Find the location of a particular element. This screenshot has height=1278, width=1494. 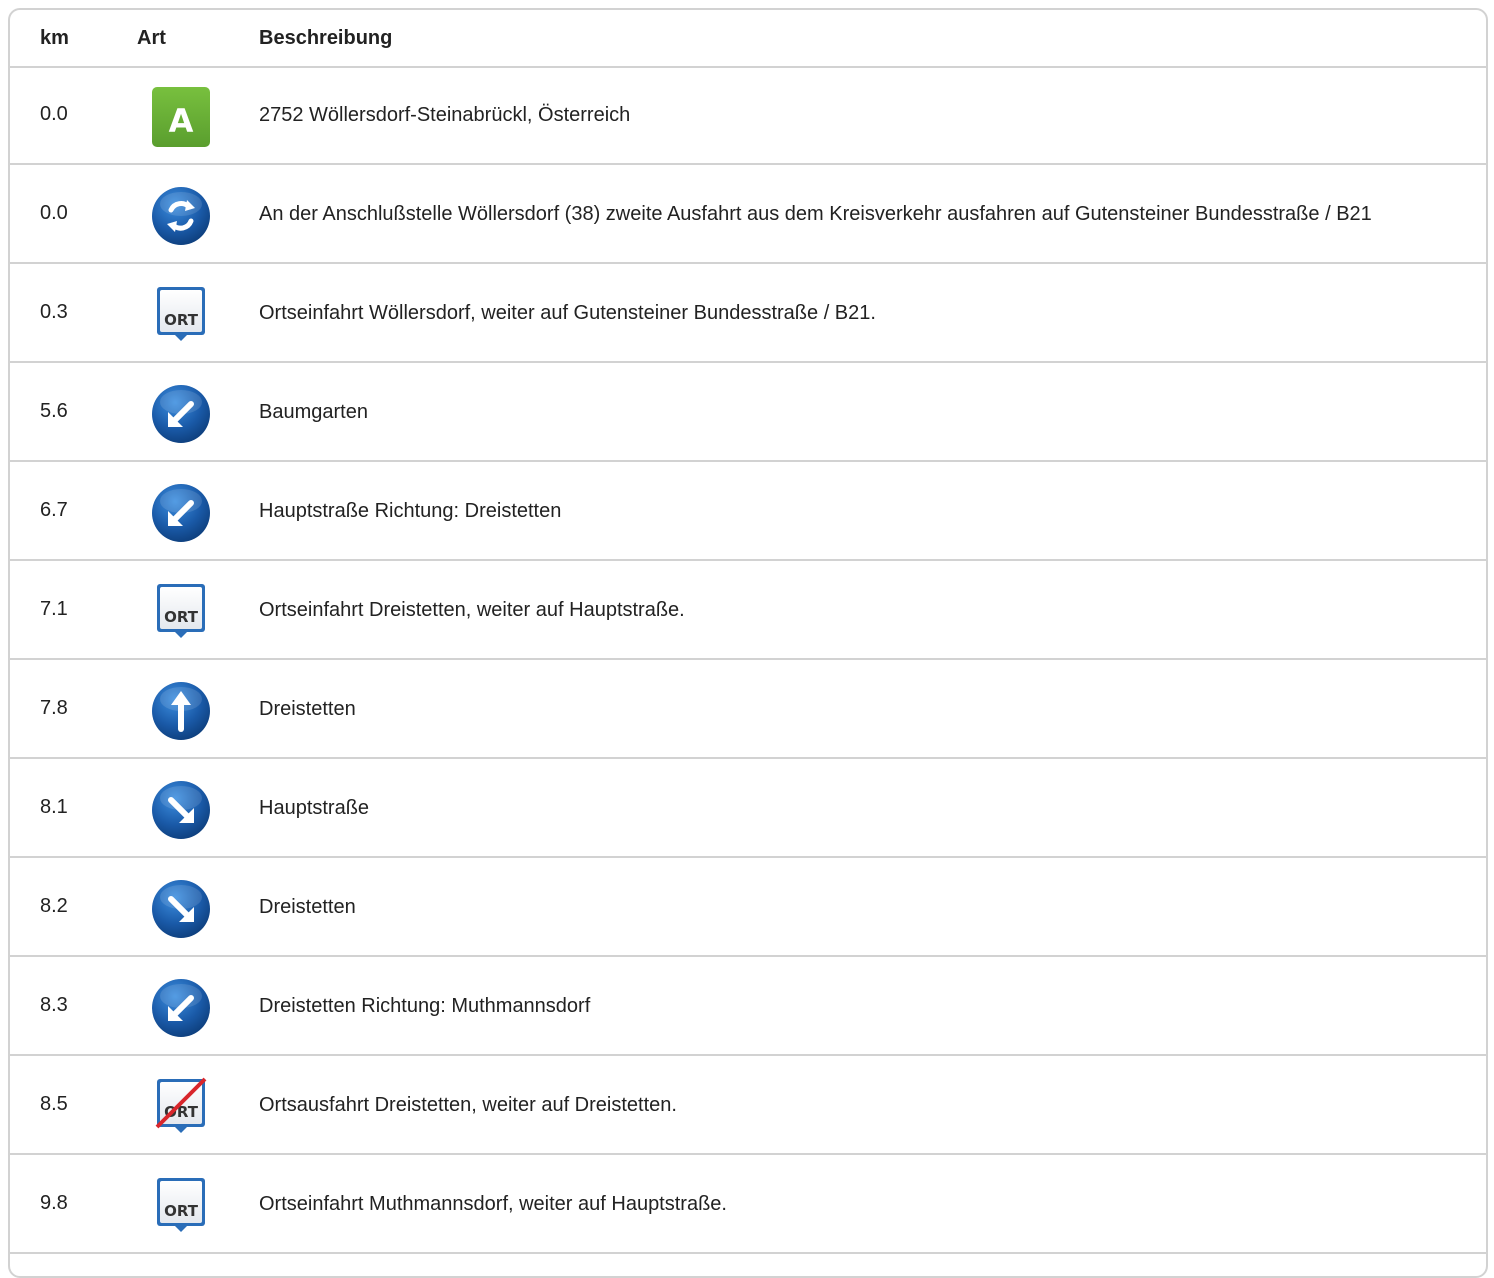

roundabout-icon is located at coordinates (181, 216).